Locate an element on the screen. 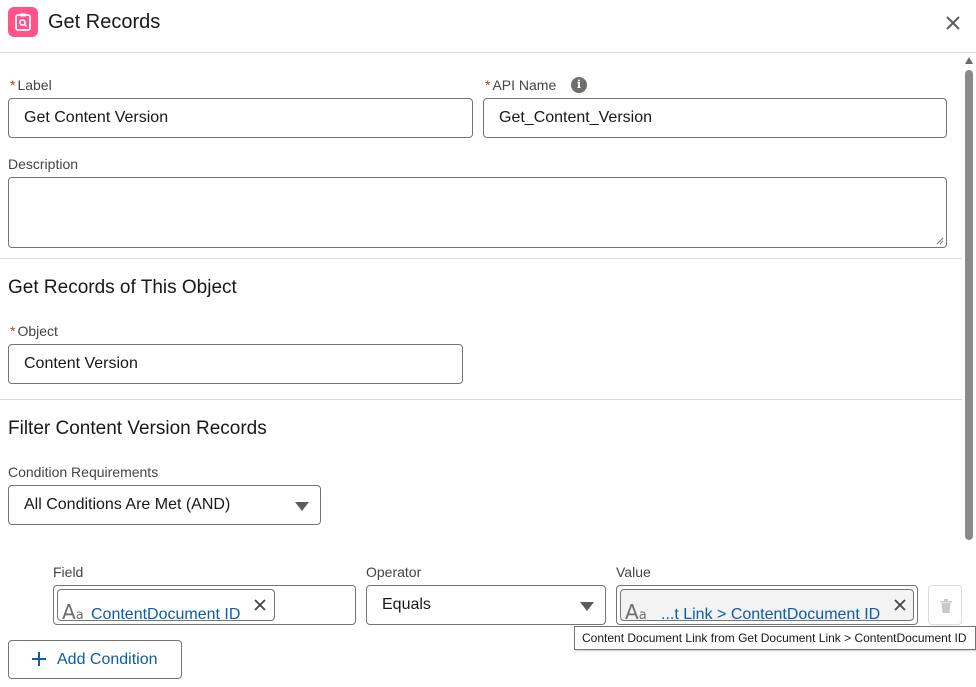  label-input: Get Content Version is located at coordinates (240, 118).